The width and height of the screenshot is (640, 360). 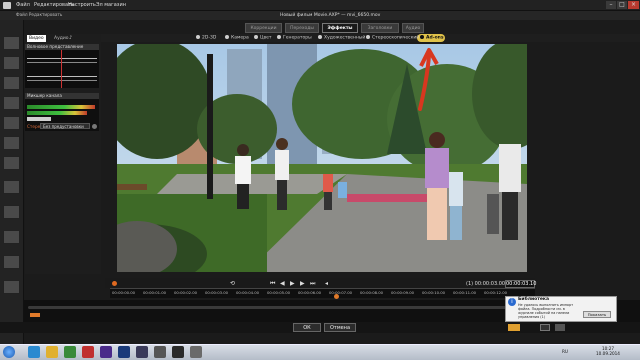 I want to click on taskbar-folder-icon, so click(x=52, y=352).